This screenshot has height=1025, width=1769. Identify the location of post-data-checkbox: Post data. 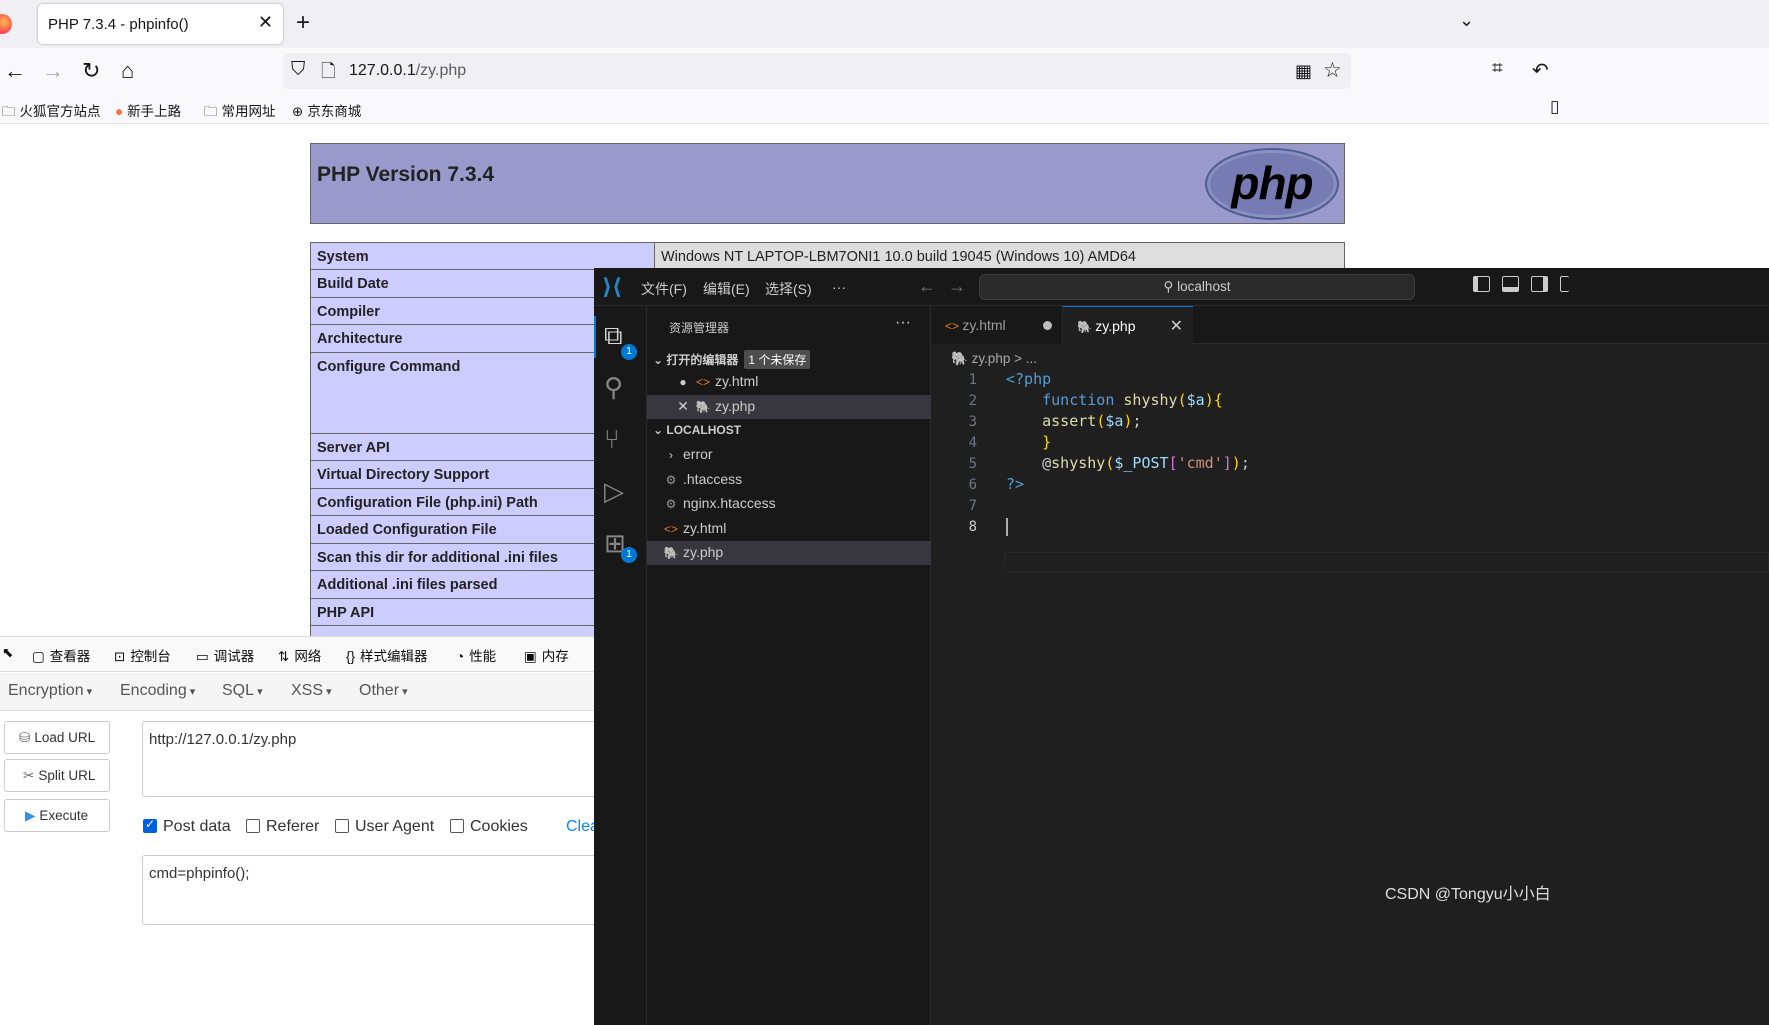
(187, 826).